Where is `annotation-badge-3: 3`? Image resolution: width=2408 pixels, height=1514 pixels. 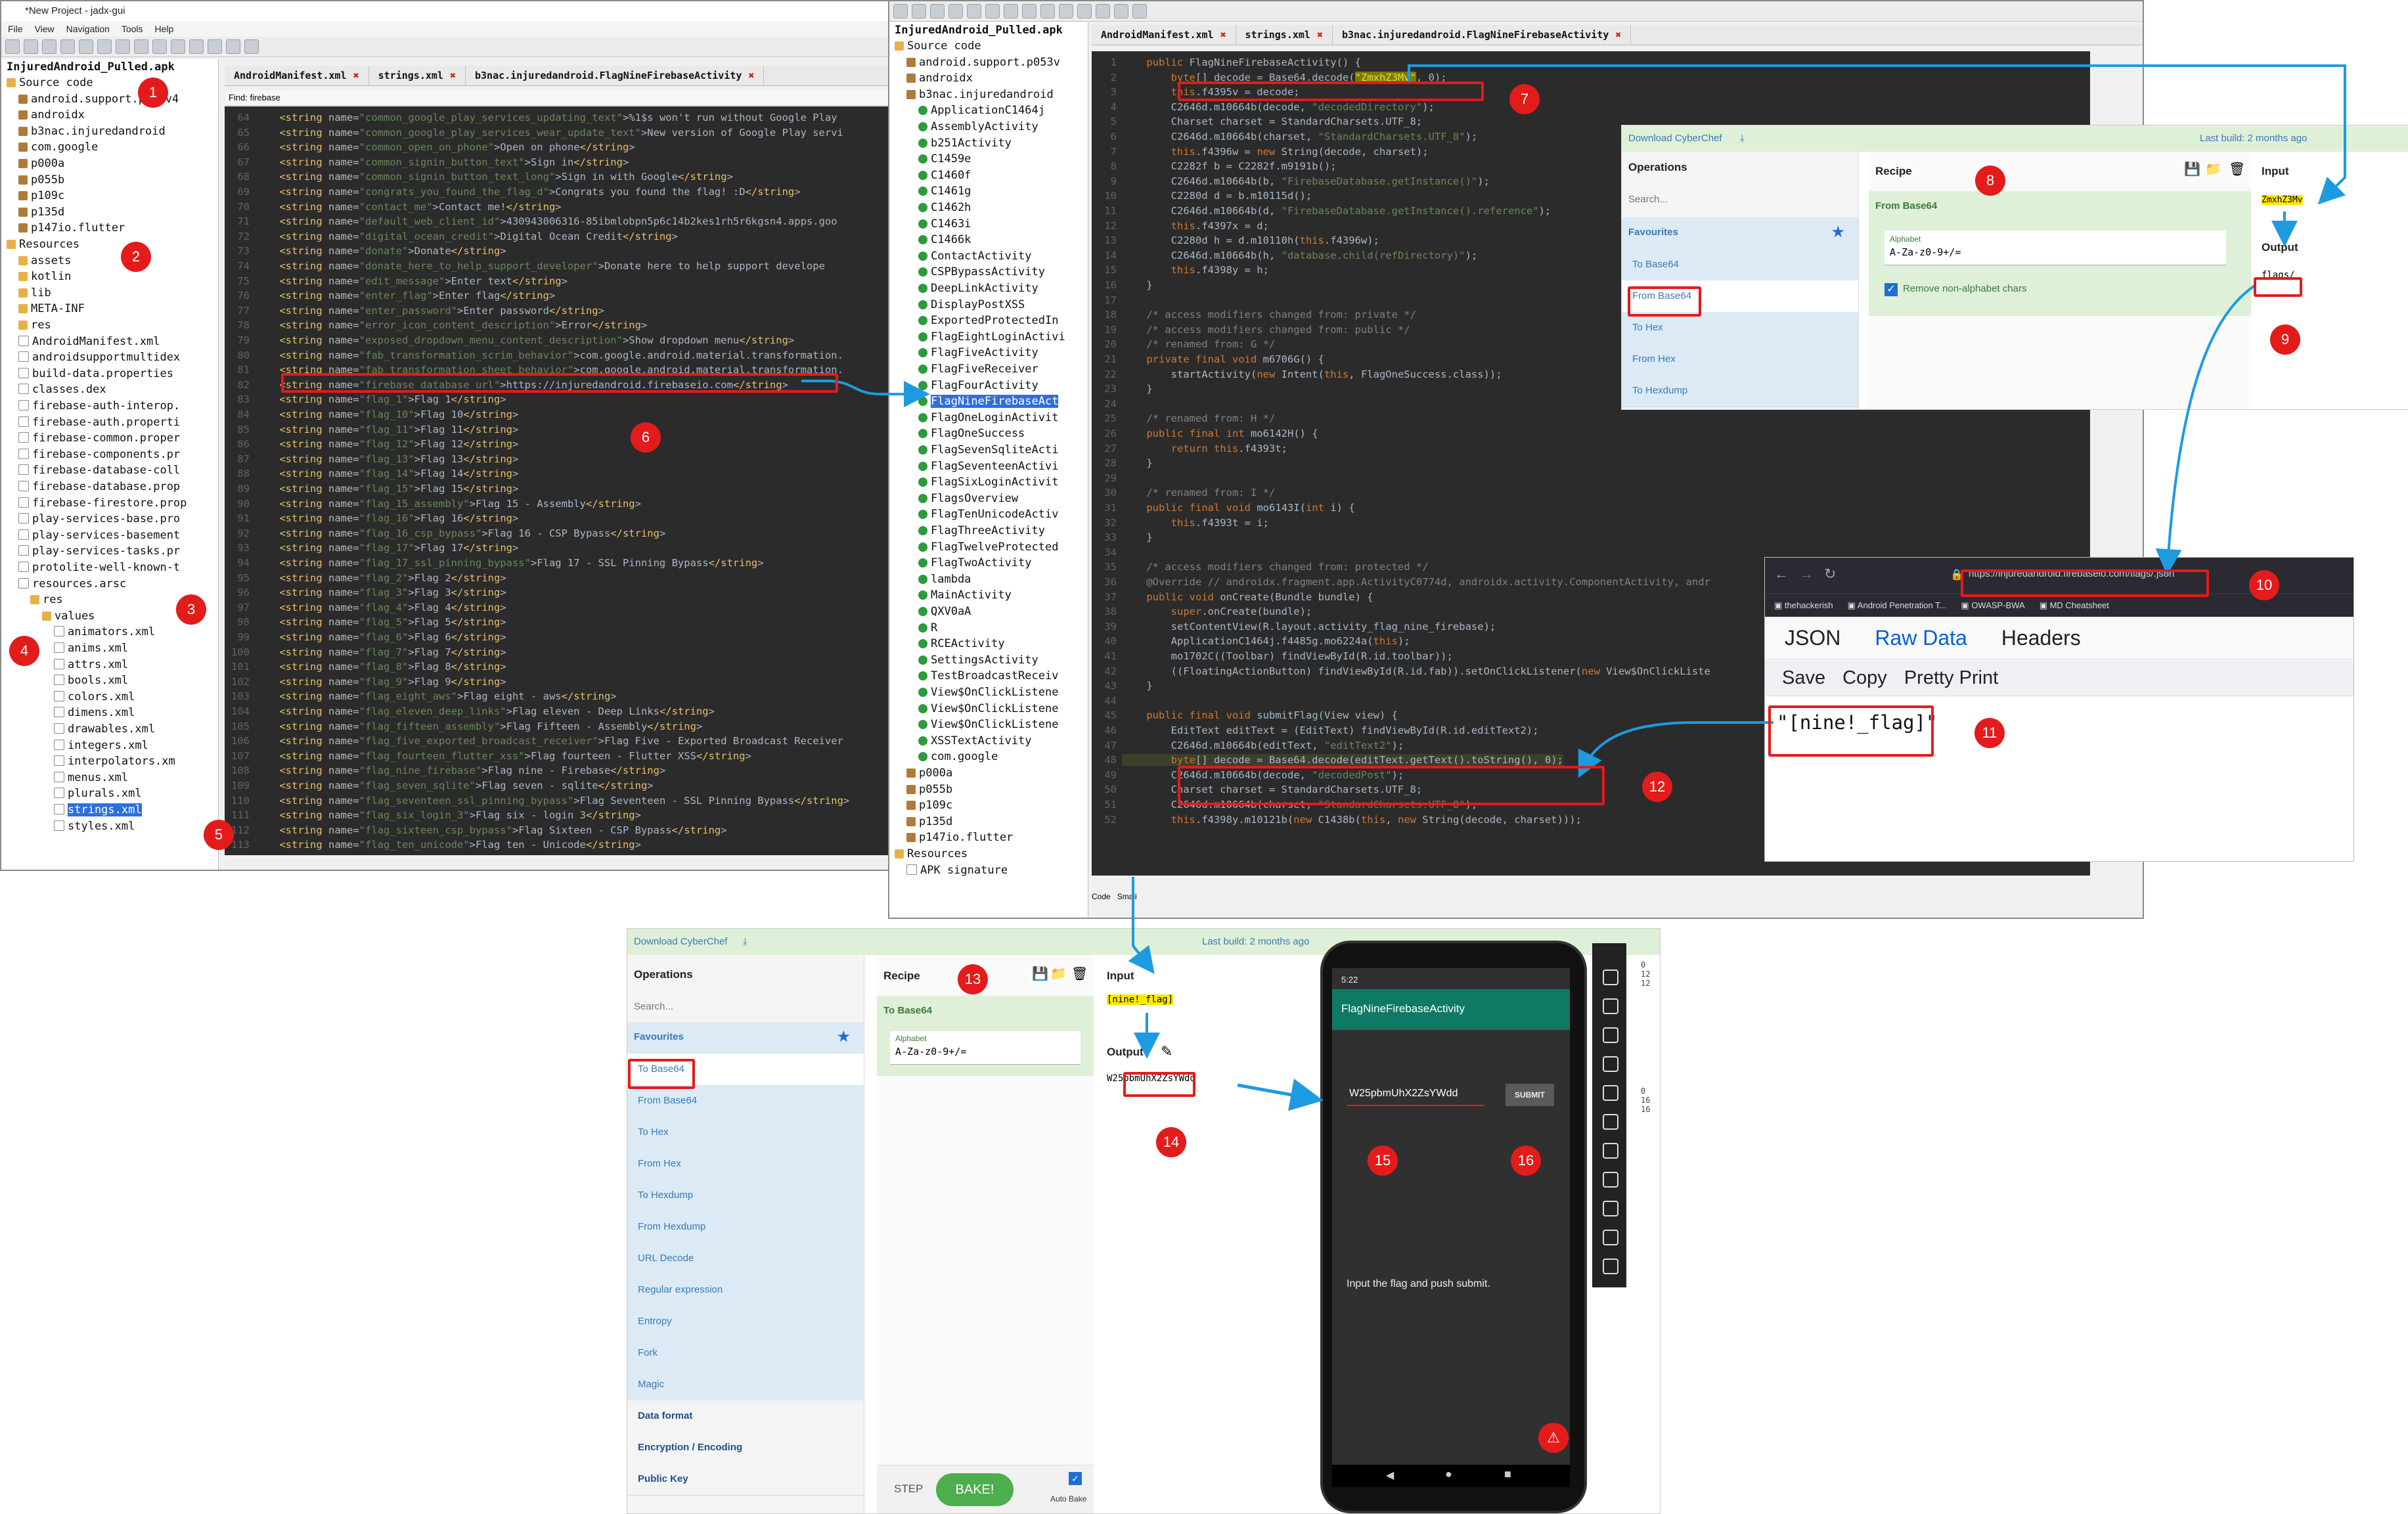
annotation-badge-3: 3 is located at coordinates (191, 609).